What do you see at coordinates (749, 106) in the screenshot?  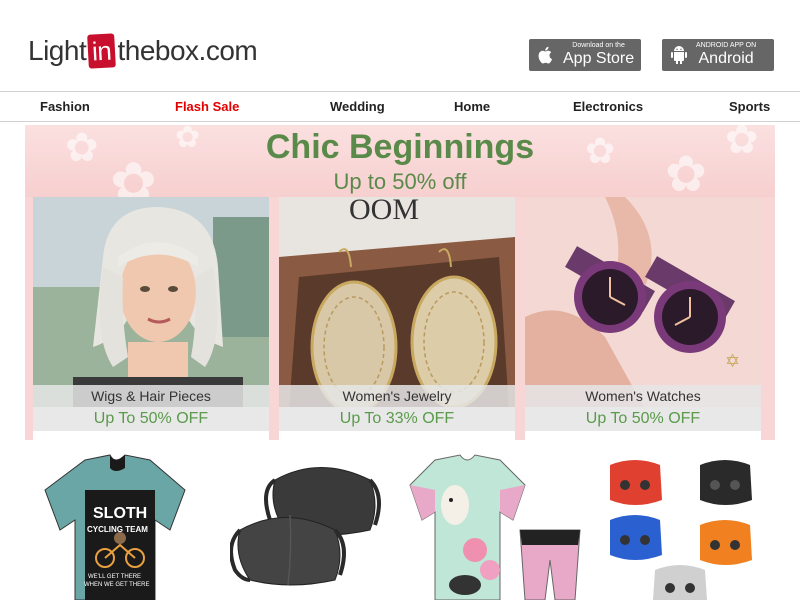 I see `nav-sports: Sports` at bounding box center [749, 106].